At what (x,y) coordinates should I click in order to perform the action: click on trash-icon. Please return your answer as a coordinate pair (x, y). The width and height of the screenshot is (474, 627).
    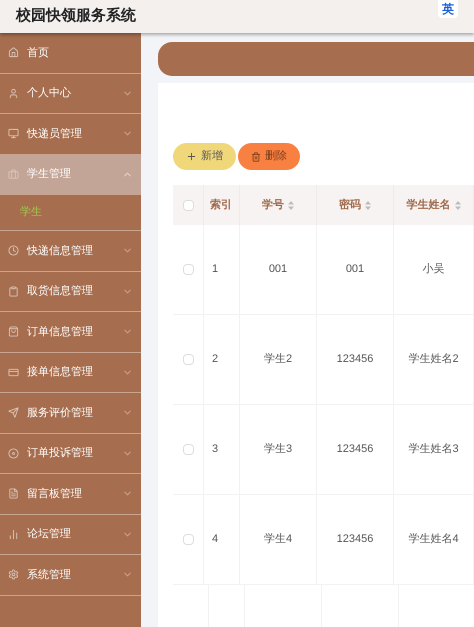
    Looking at the image, I should click on (256, 157).